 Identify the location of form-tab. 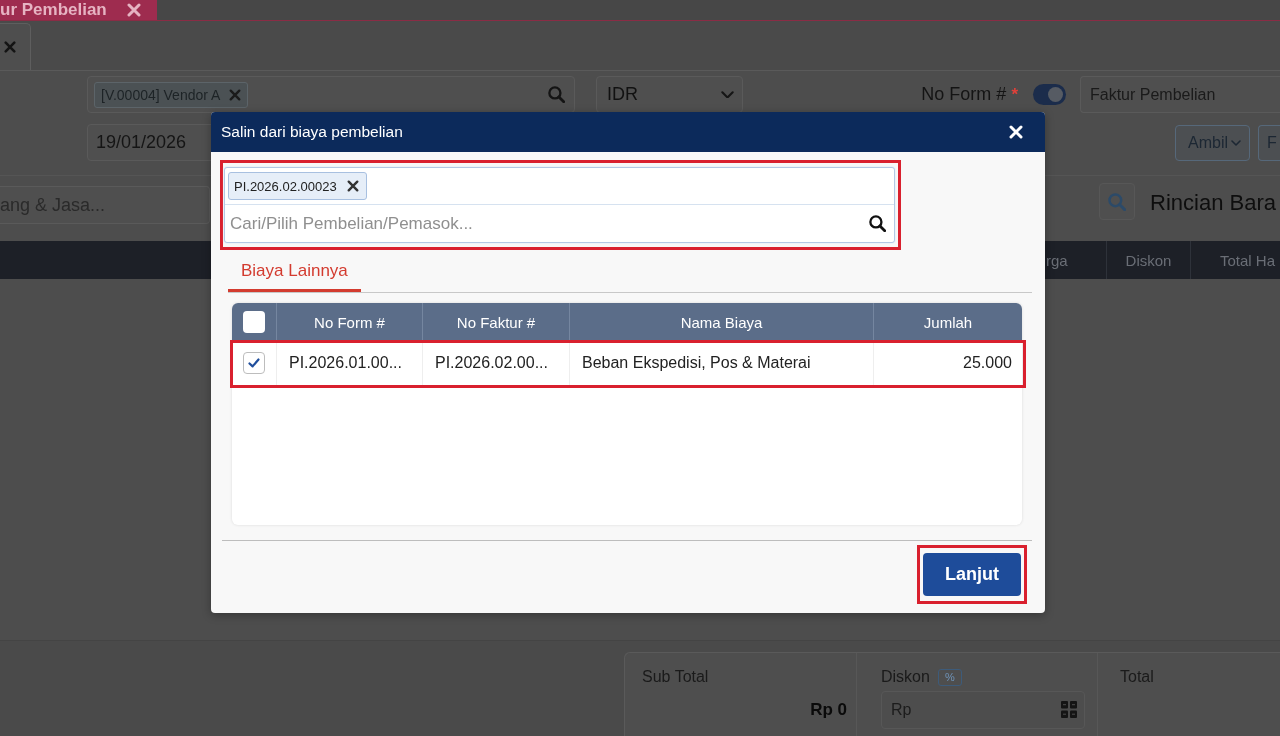
(15, 46).